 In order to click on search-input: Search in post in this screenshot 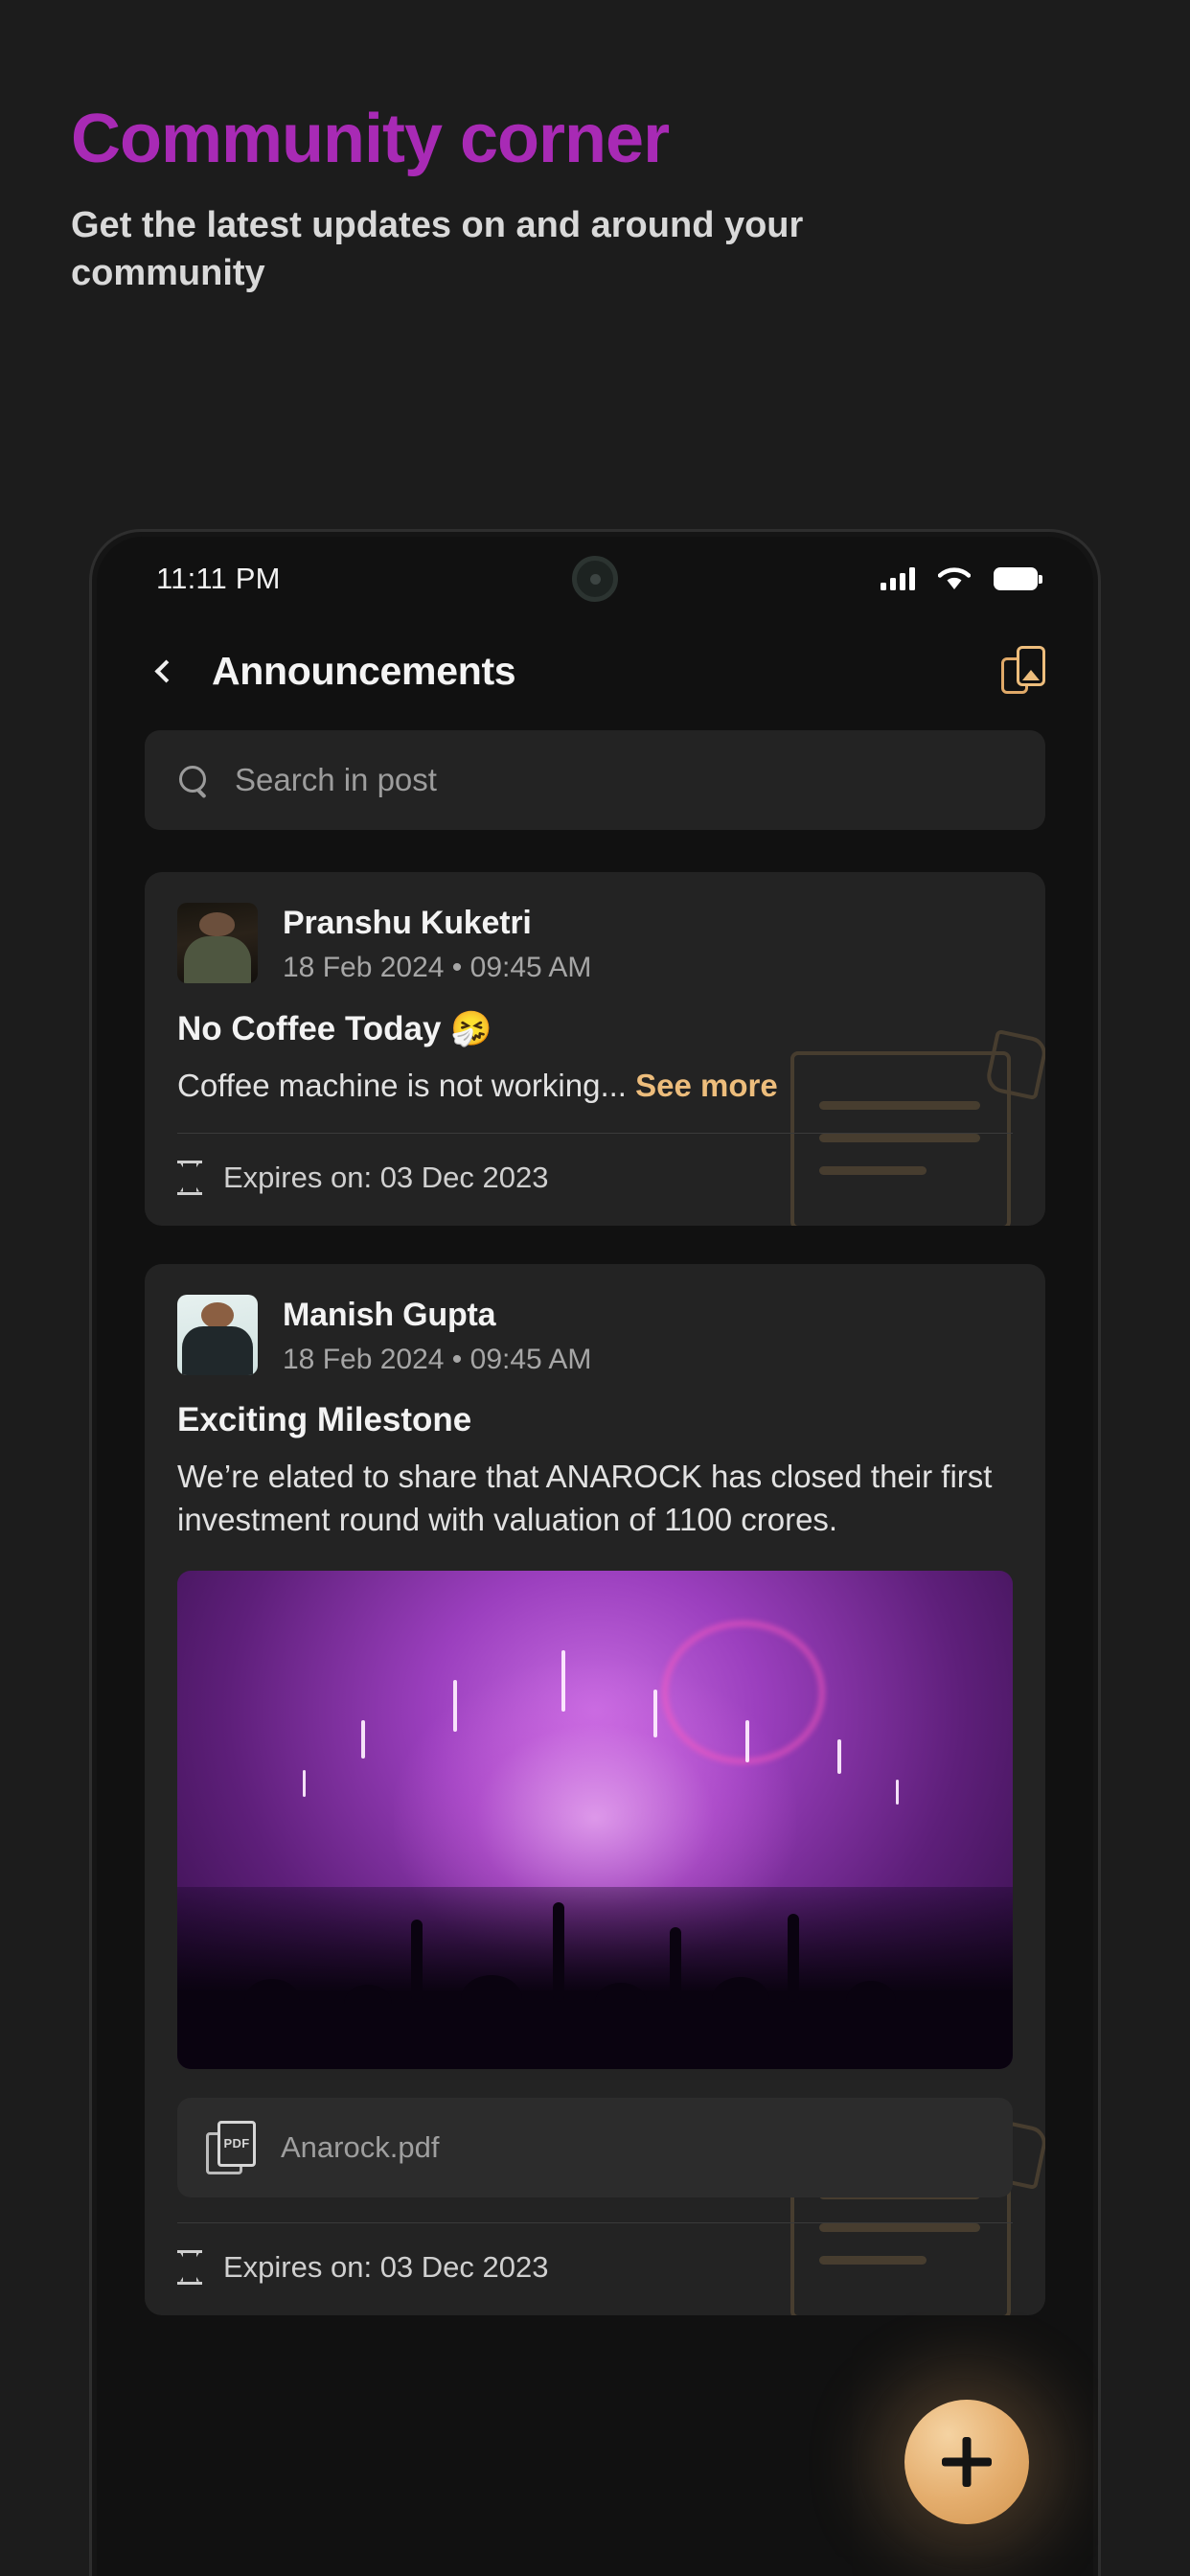, I will do `click(595, 780)`.